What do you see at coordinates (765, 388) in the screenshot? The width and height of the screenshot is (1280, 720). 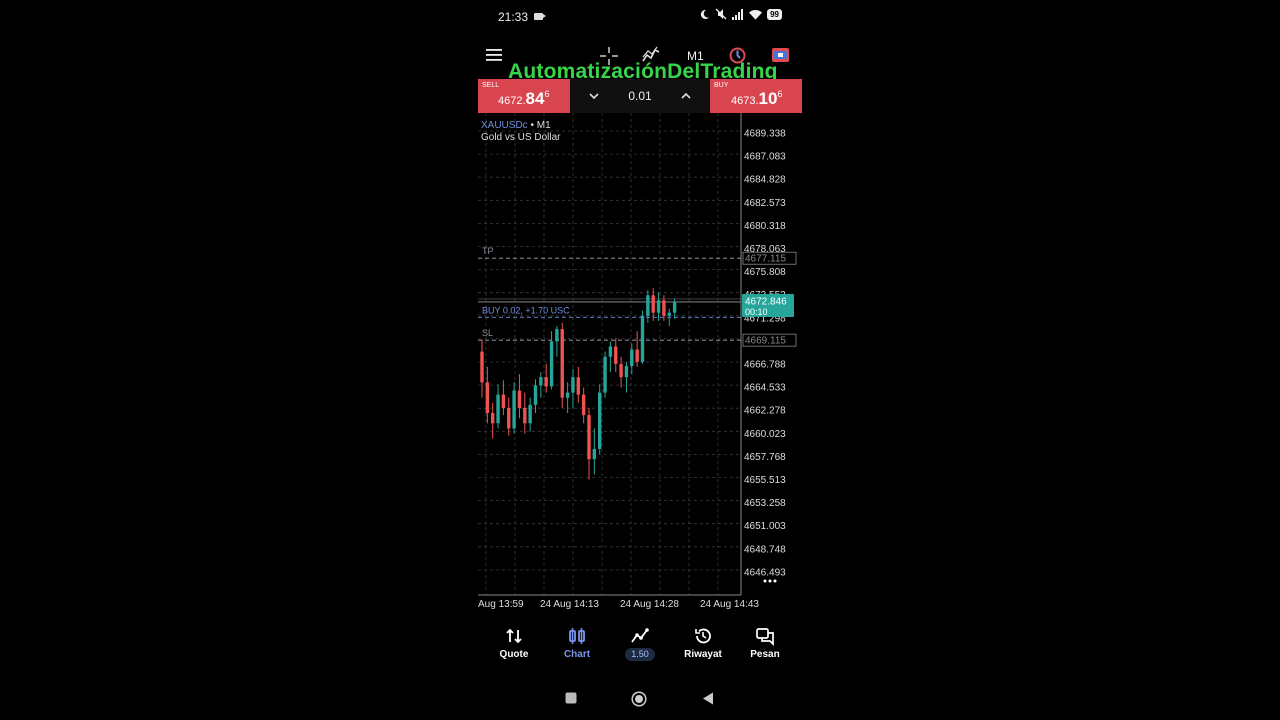 I see `price-tick-label: 4664.533` at bounding box center [765, 388].